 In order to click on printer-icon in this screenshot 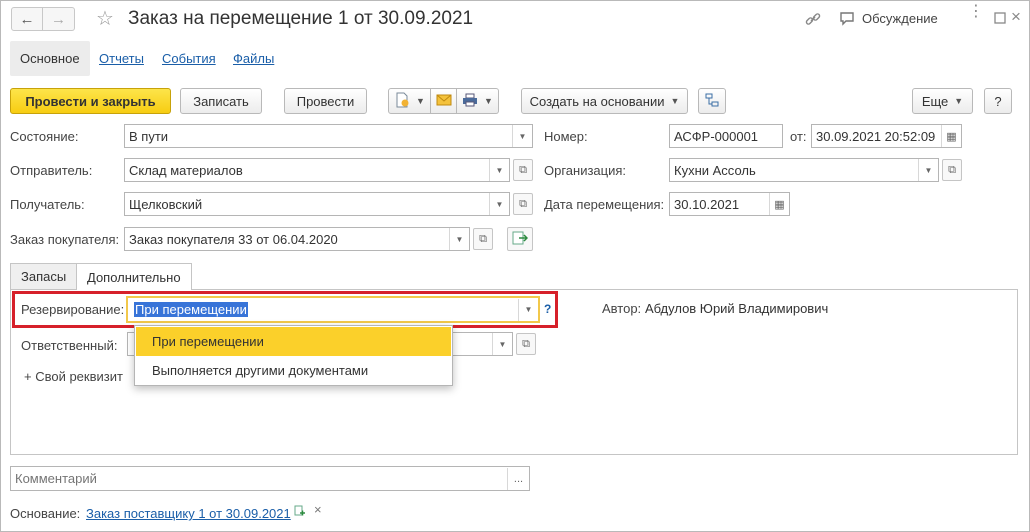, I will do `click(470, 101)`.